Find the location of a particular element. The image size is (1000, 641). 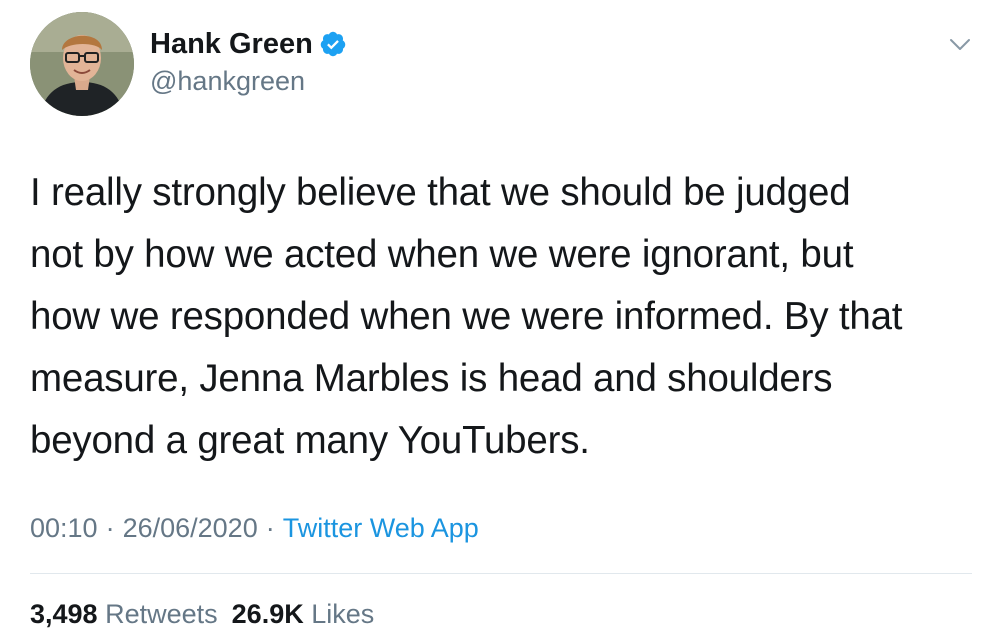

tweet-source-link: Twitter Web App is located at coordinates (381, 528).